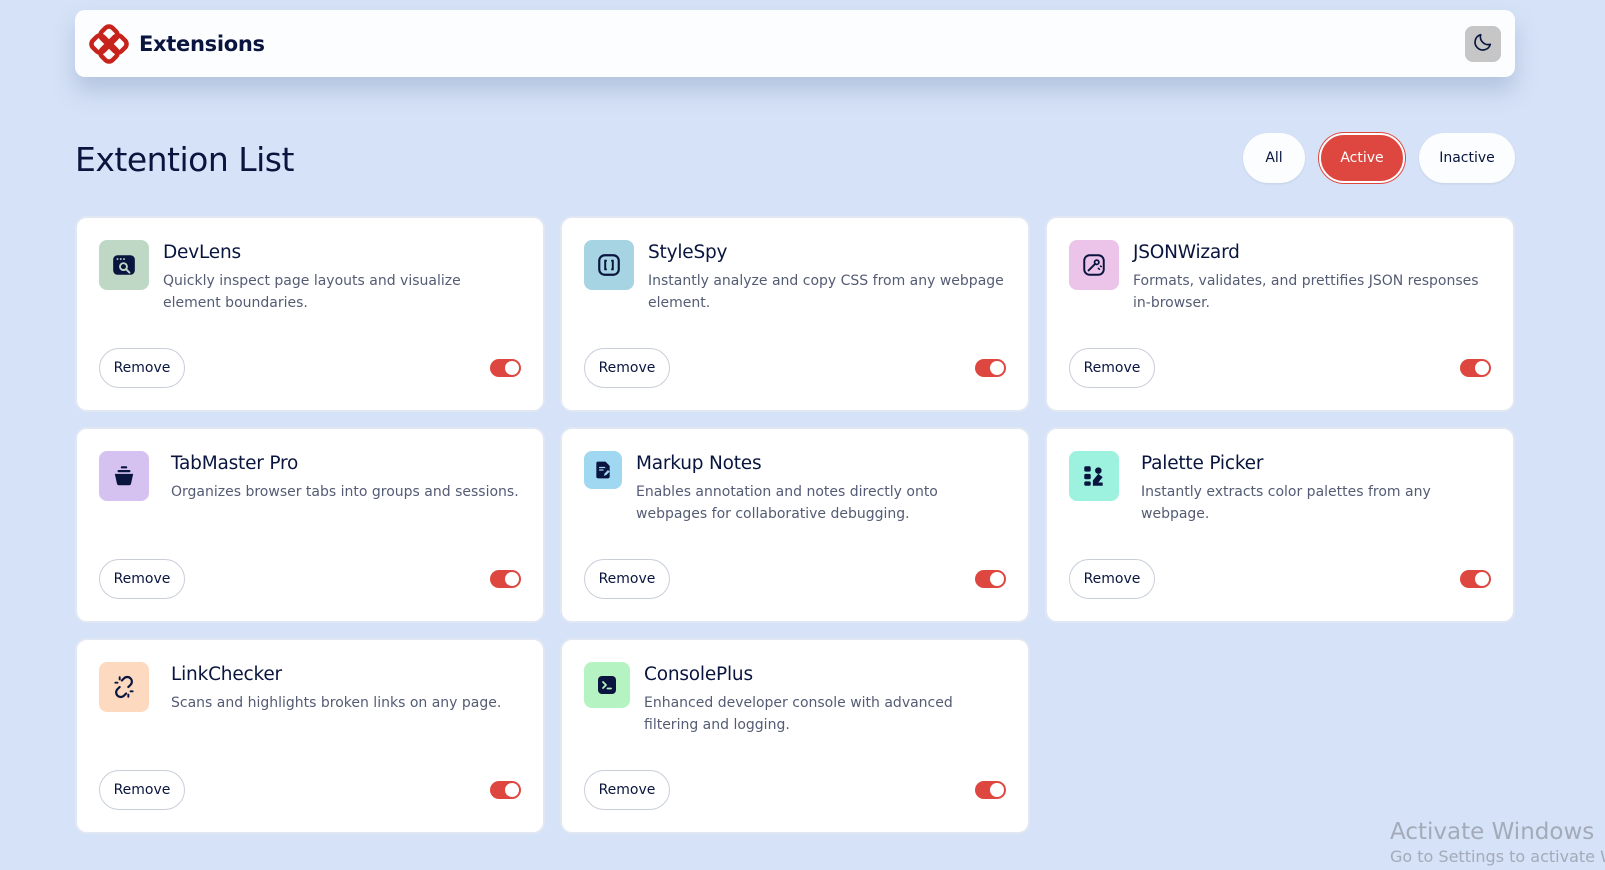 The image size is (1605, 870). Describe the element at coordinates (1274, 158) in the screenshot. I see `filter-all-button: All` at that location.